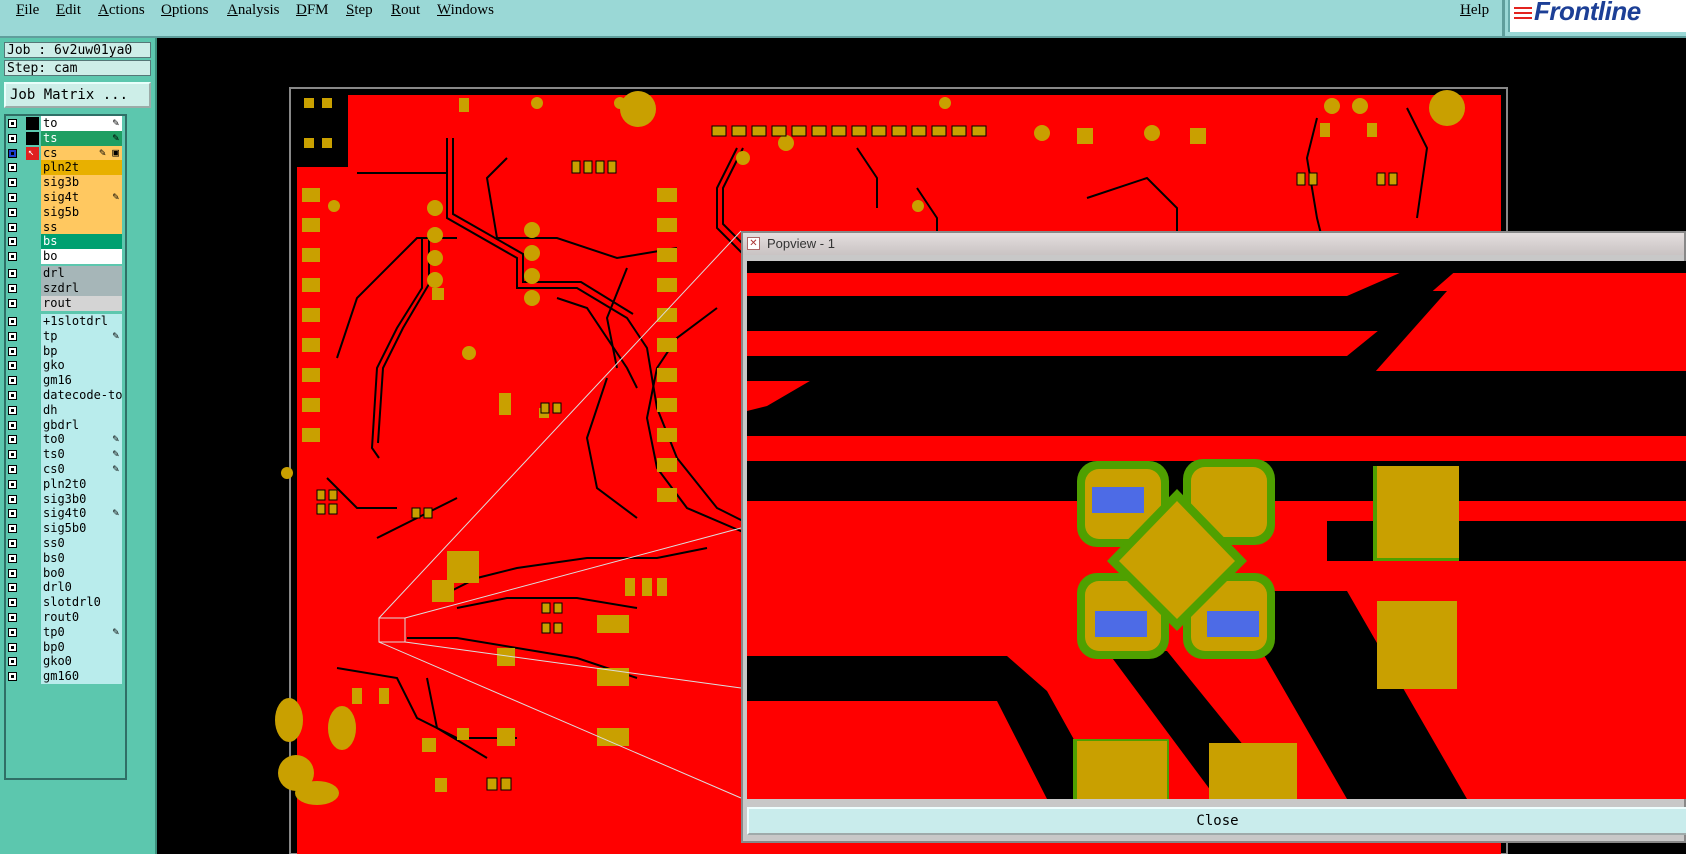  I want to click on menu-step: Step, so click(359, 10).